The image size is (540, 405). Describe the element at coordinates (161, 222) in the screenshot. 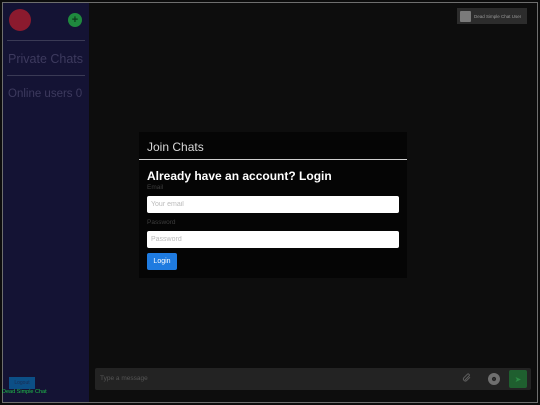

I see `password-label: Password` at that location.